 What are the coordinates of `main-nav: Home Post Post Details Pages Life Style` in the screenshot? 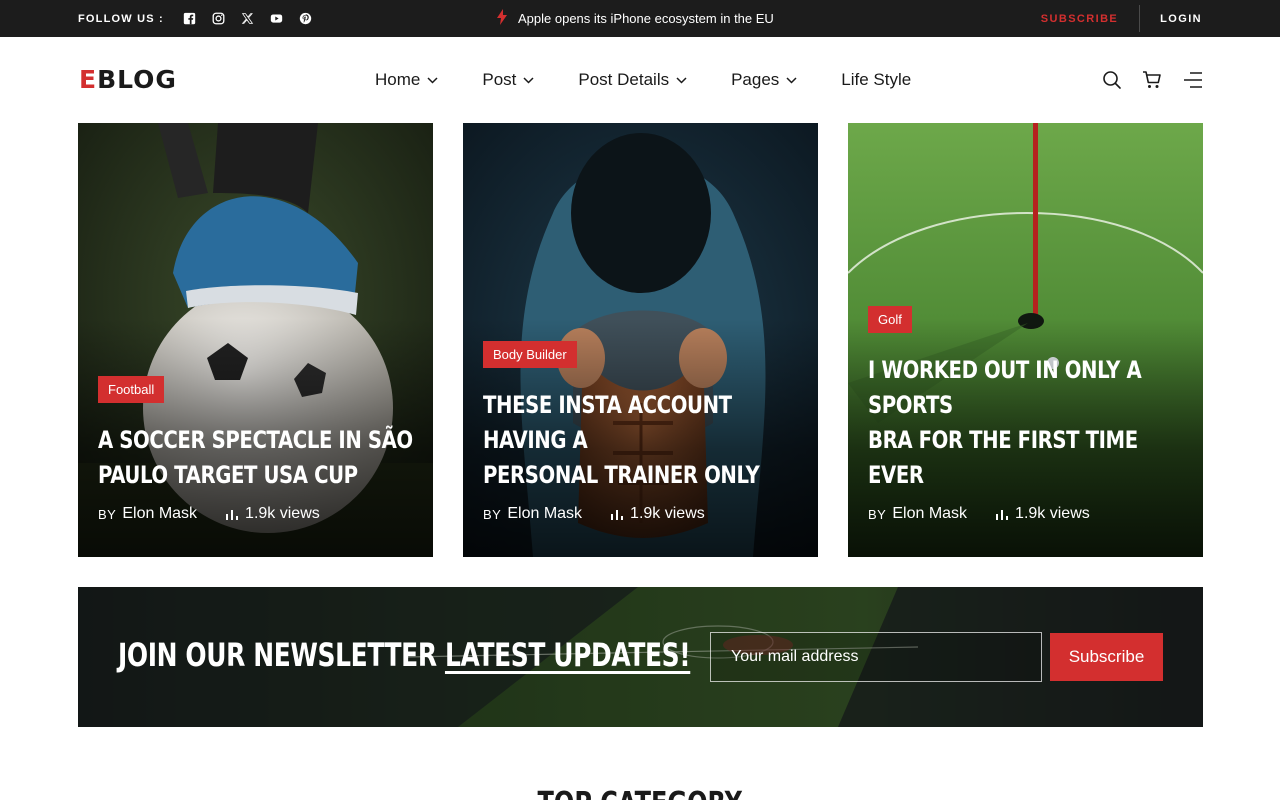 It's located at (643, 80).